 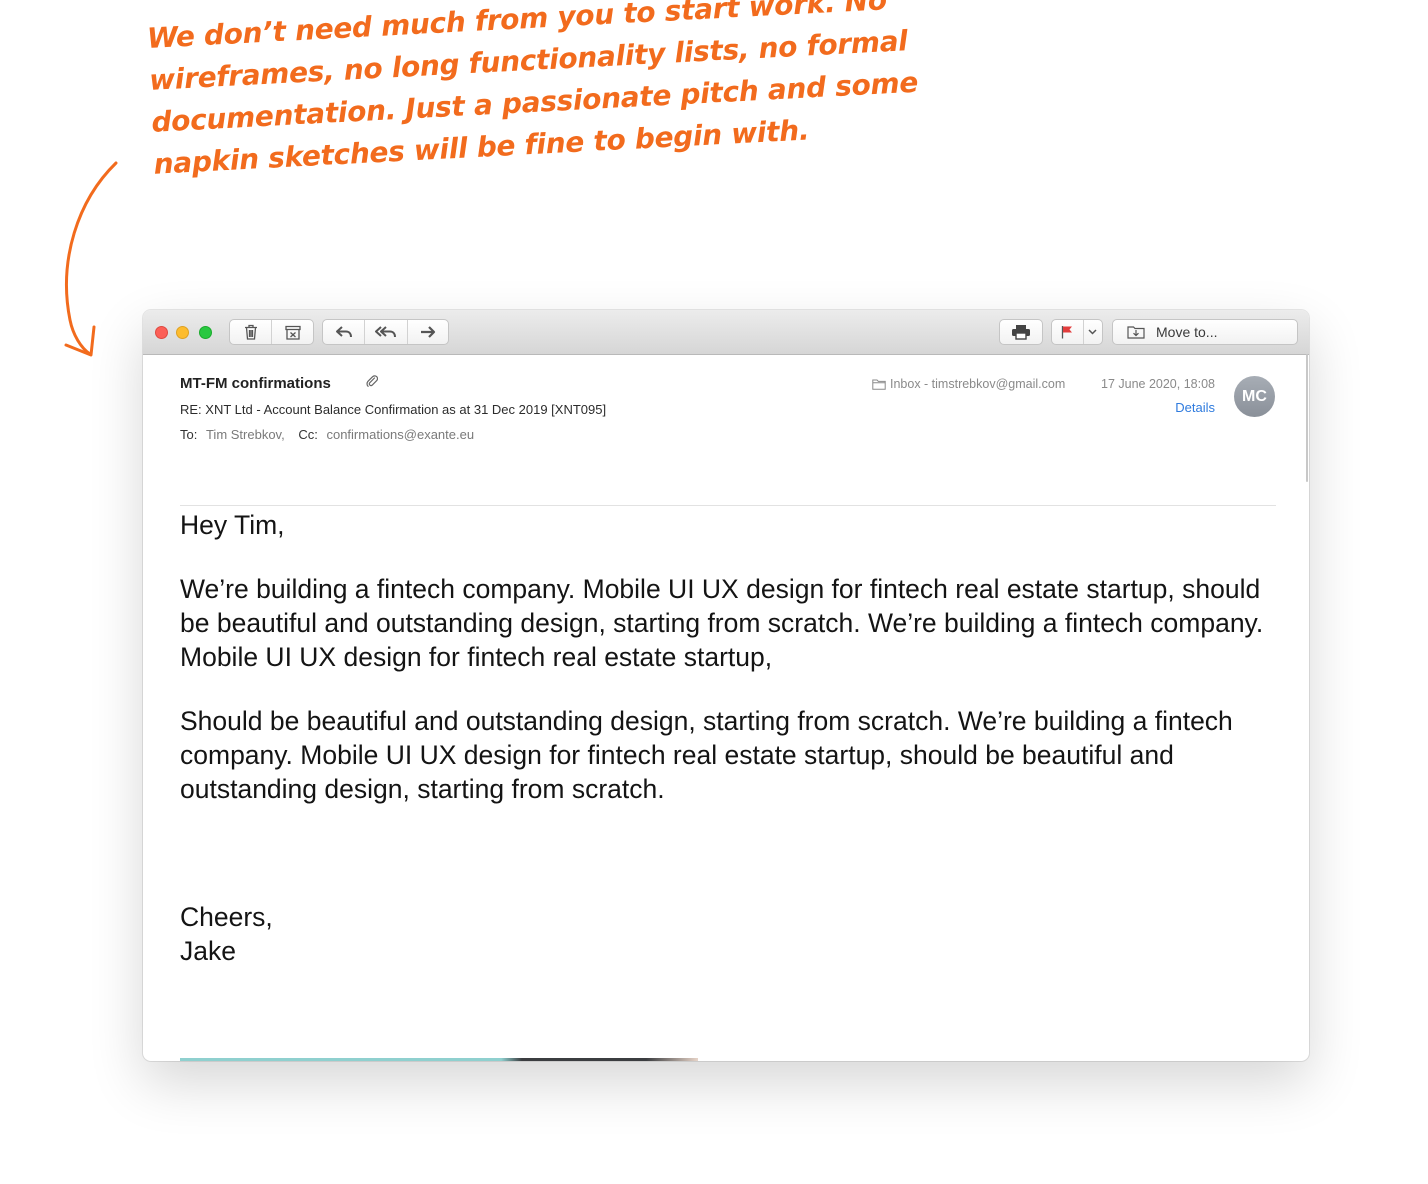 I want to click on mailbox-location: Inbox - timstrebkov@gmail.com, so click(x=968, y=384).